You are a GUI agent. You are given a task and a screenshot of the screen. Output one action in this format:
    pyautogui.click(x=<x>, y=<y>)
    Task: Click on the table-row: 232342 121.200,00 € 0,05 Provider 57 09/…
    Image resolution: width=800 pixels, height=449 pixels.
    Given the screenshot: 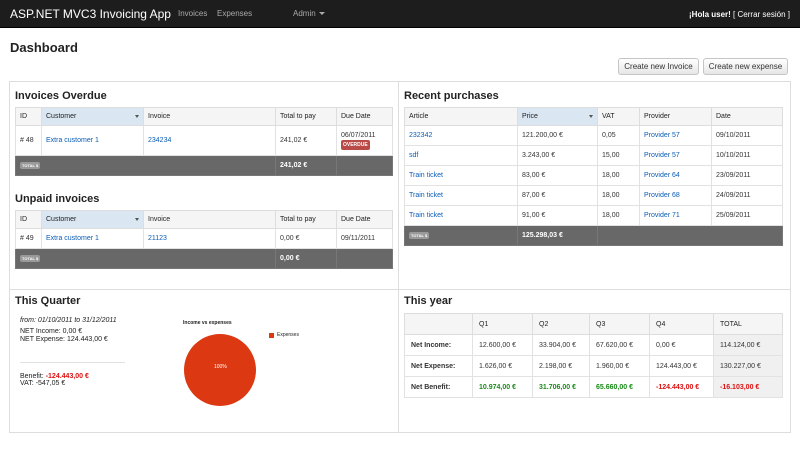 What is the action you would take?
    pyautogui.click(x=593, y=135)
    